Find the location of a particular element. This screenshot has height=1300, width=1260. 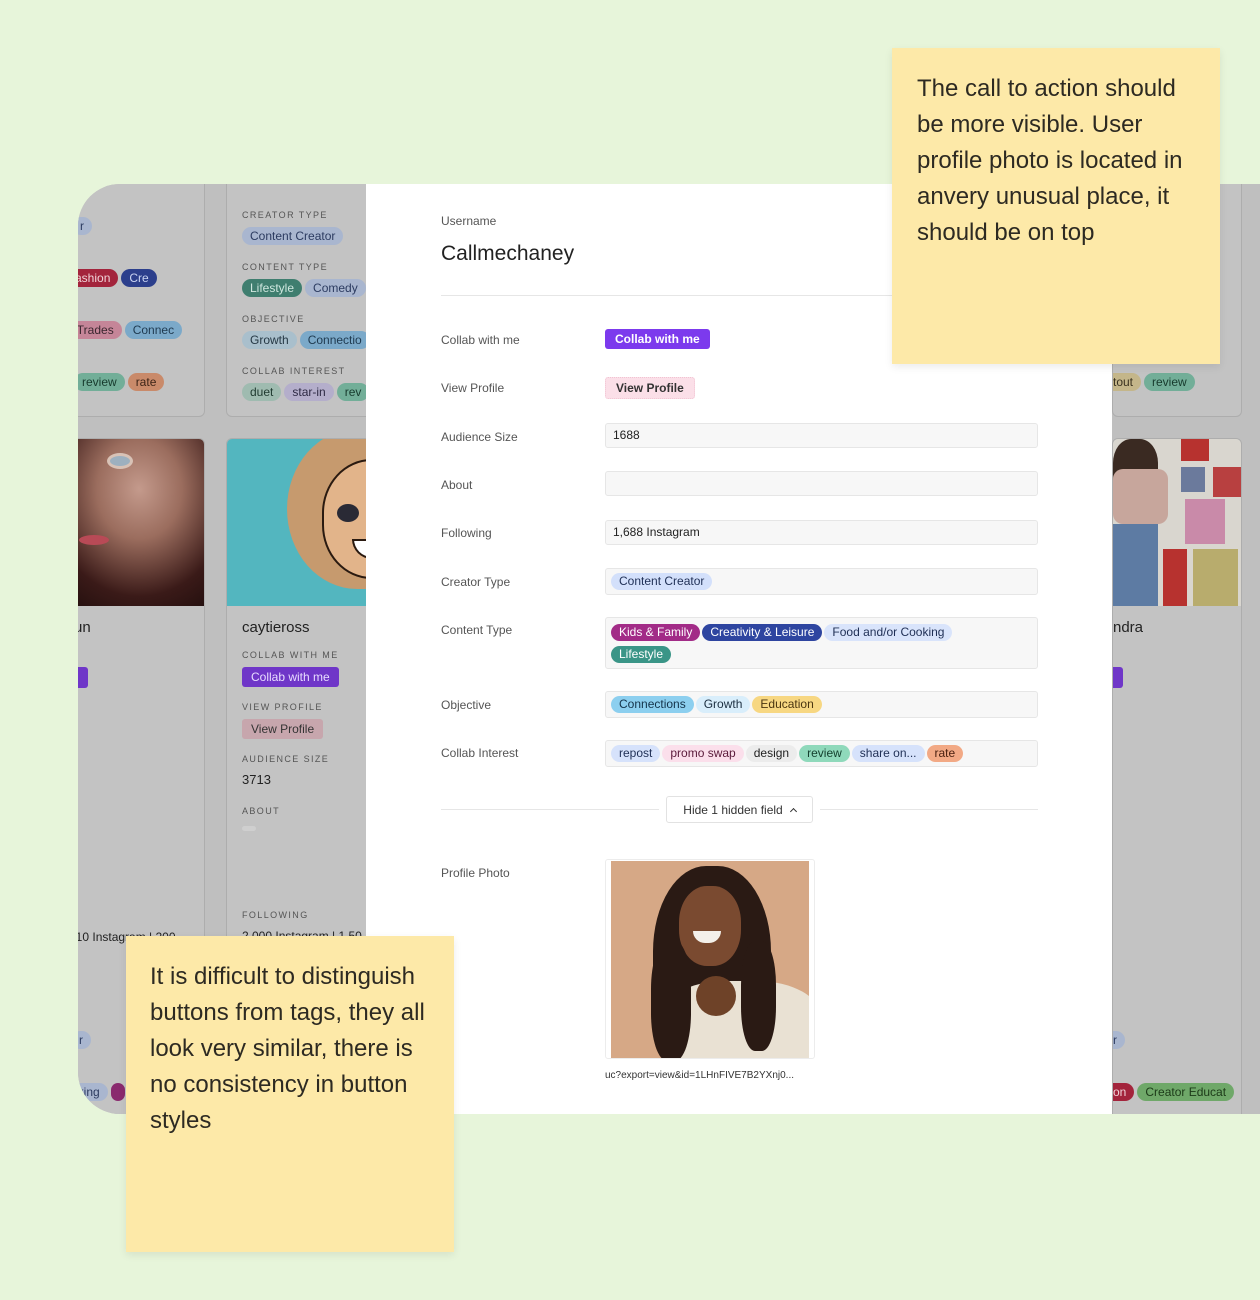

field-label: OBJECTIVE is located at coordinates (273, 319).